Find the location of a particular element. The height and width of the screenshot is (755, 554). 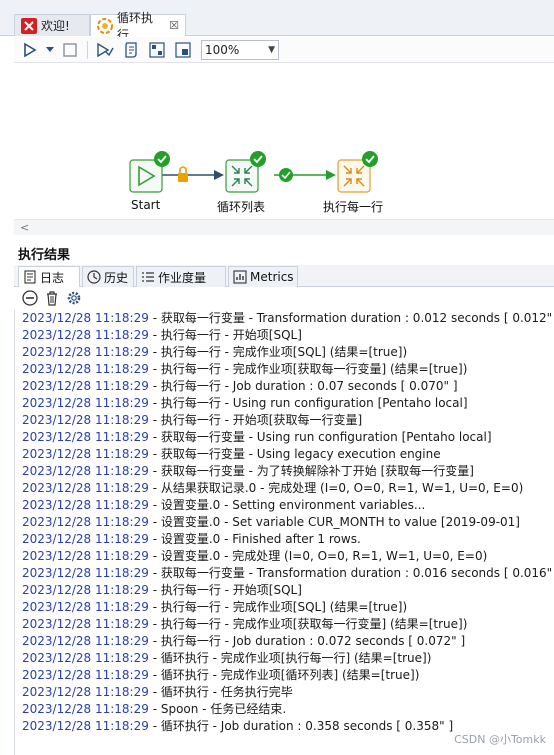

script-button is located at coordinates (131, 50).